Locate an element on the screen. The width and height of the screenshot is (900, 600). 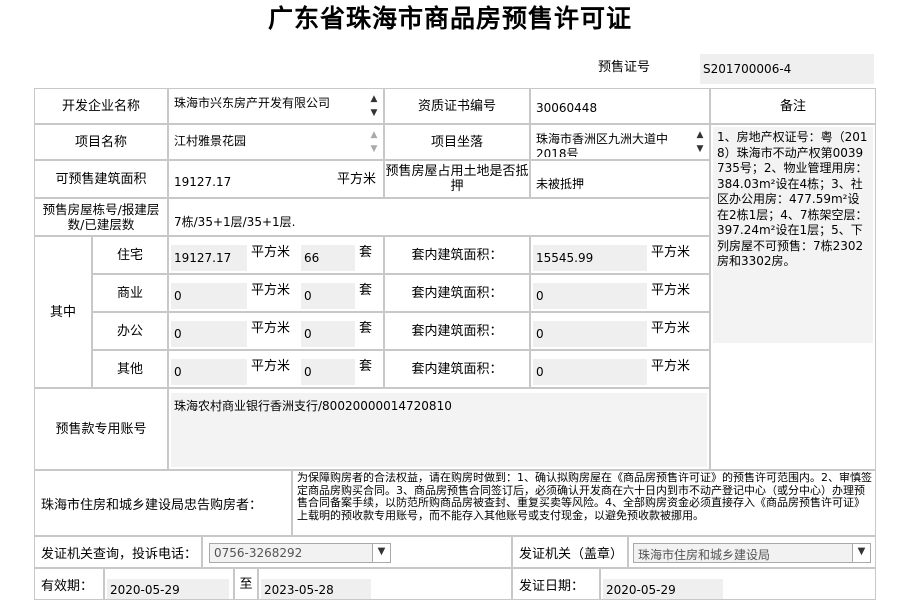
project-cell: 江村雅景花园 ▲ ▼ is located at coordinates (276, 142).